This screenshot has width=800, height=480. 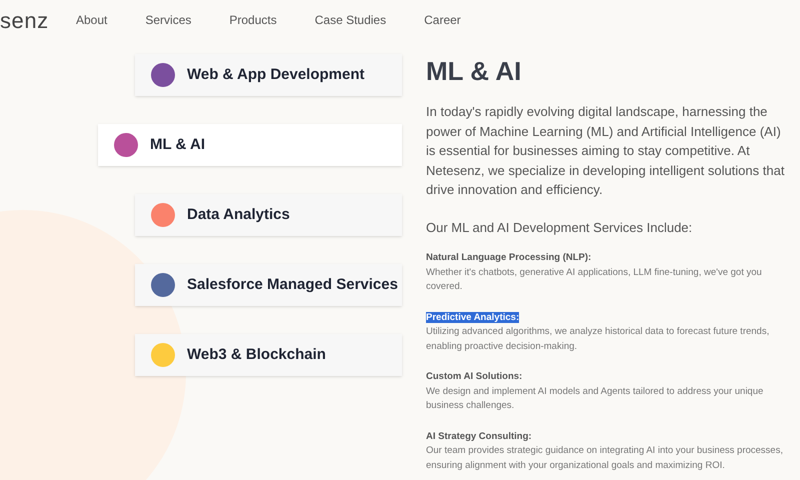 What do you see at coordinates (474, 71) in the screenshot?
I see `section-title: ML & AI` at bounding box center [474, 71].